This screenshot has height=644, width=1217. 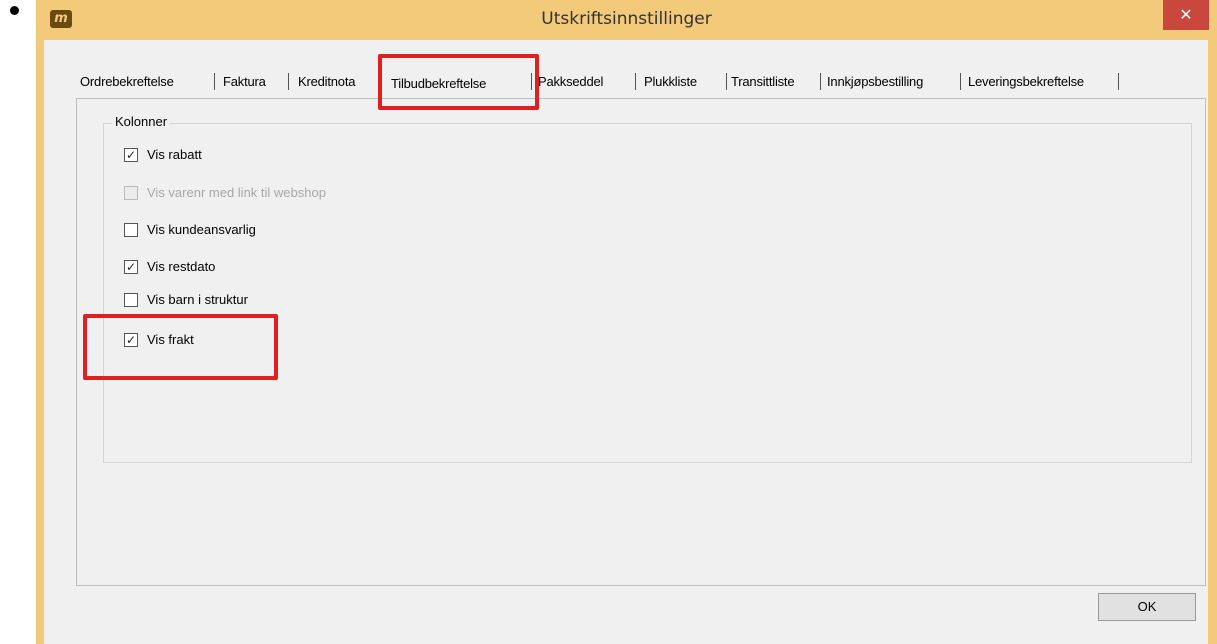 What do you see at coordinates (174, 154) in the screenshot?
I see `checkbox-label: Vis rabatt` at bounding box center [174, 154].